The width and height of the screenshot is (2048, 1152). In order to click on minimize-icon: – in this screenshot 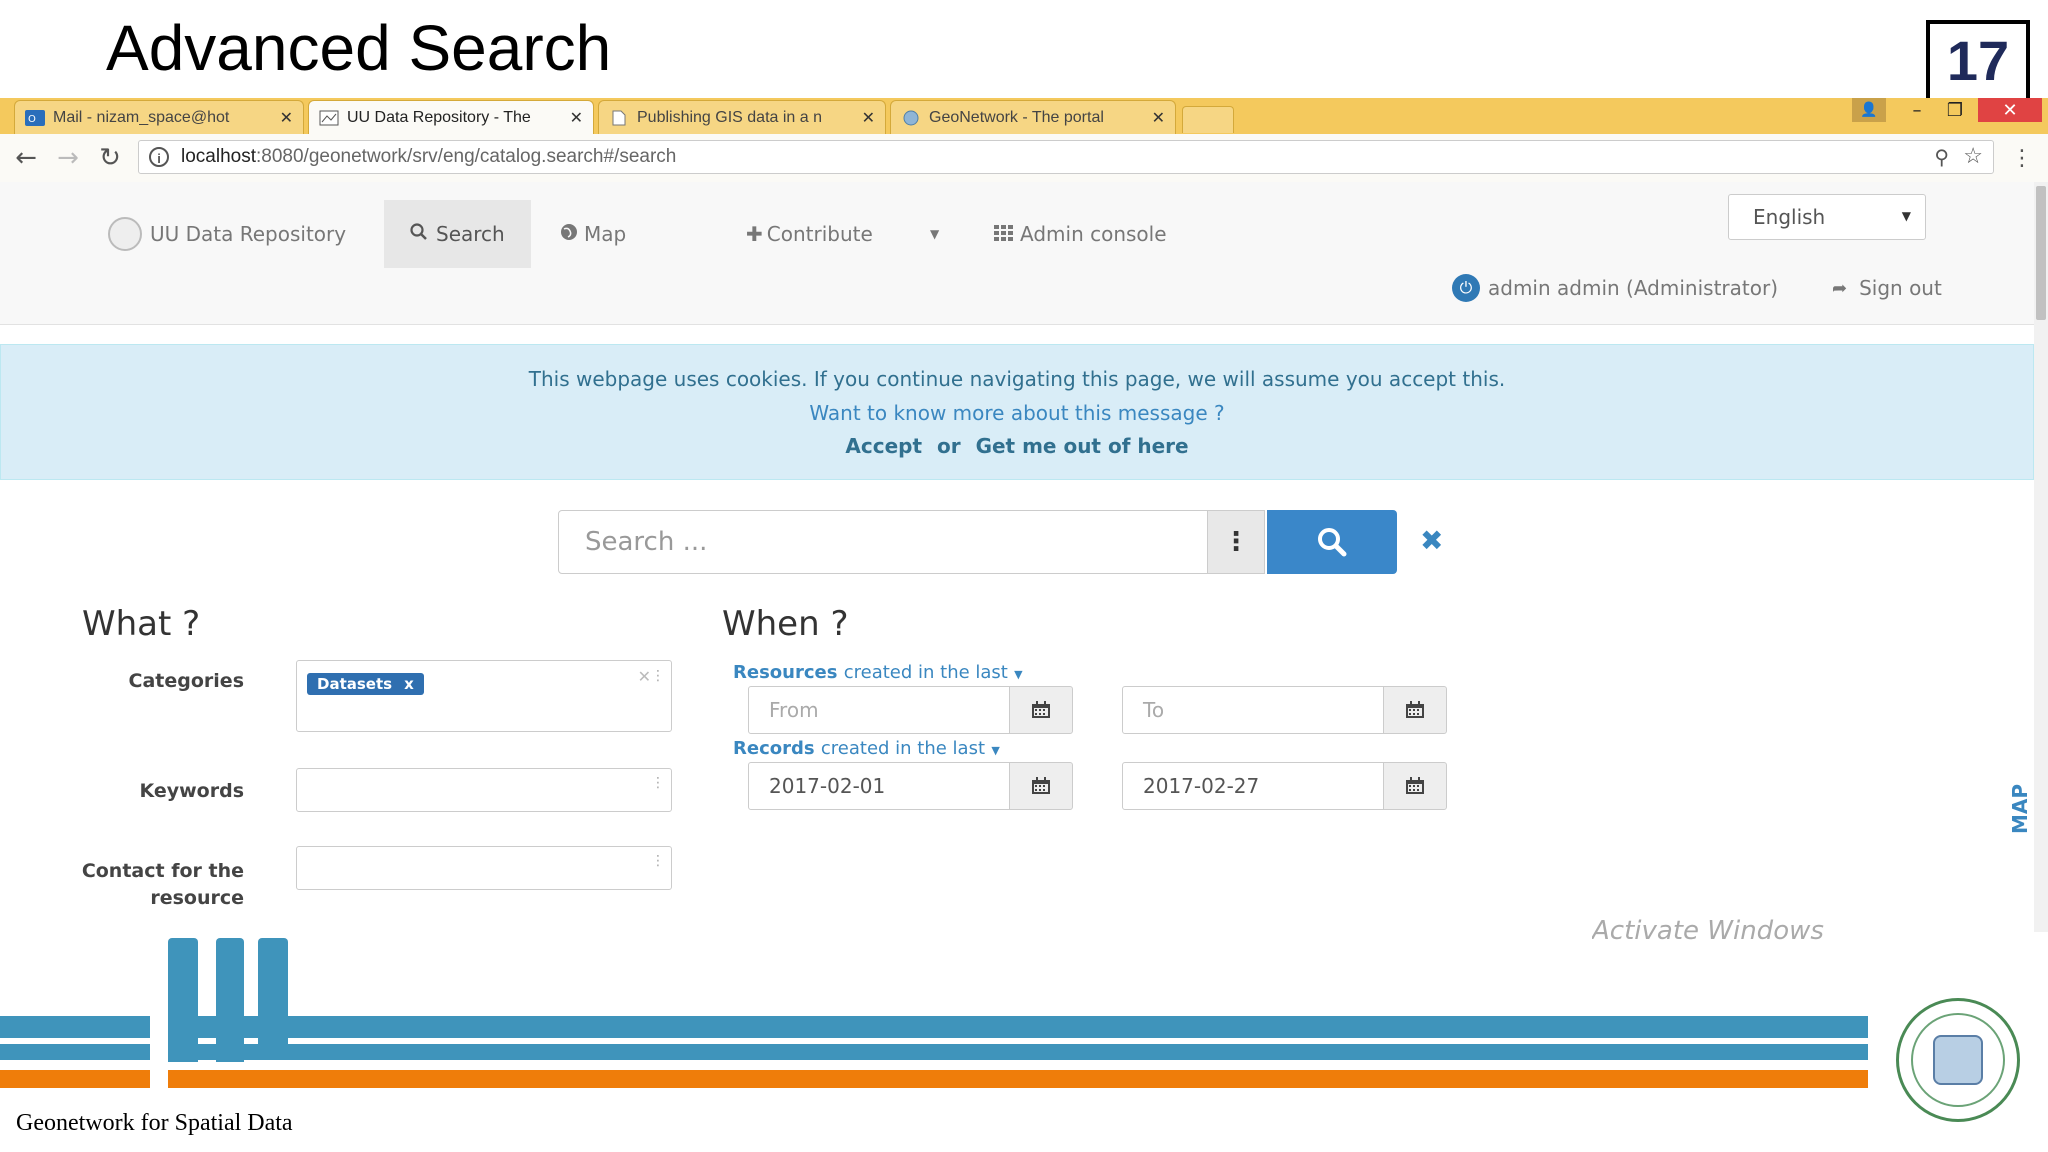, I will do `click(1917, 110)`.